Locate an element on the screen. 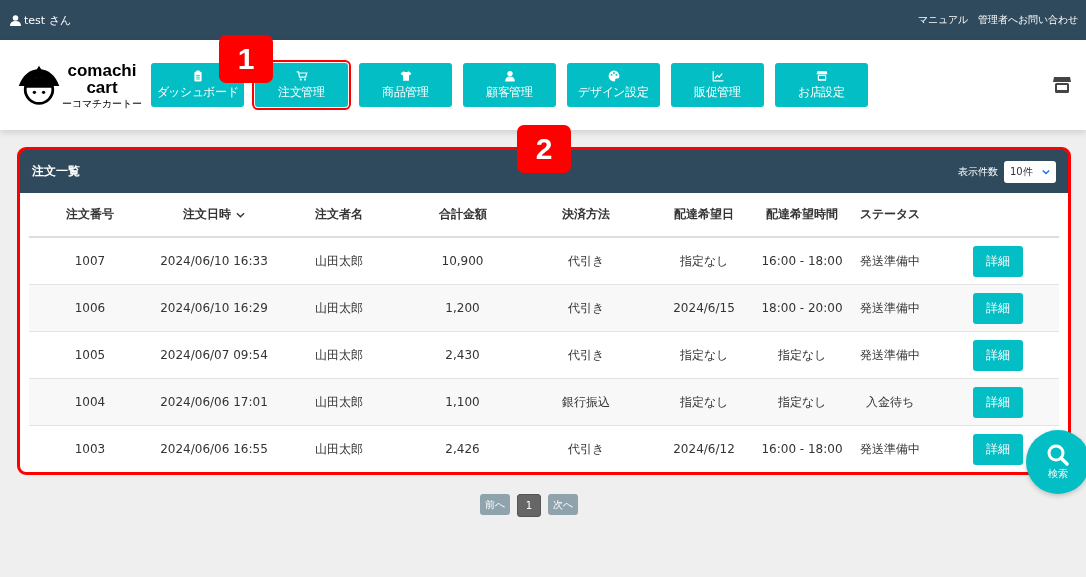 The image size is (1086, 577). table-cell: 1006 is located at coordinates (90, 308).